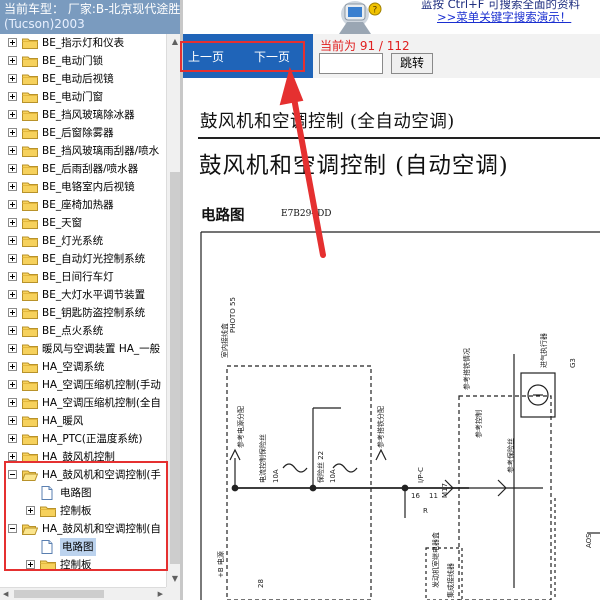 The height and width of the screenshot is (600, 600). Describe the element at coordinates (83, 439) in the screenshot. I see `tree-item: HA_PTC(正温度系统)` at that location.